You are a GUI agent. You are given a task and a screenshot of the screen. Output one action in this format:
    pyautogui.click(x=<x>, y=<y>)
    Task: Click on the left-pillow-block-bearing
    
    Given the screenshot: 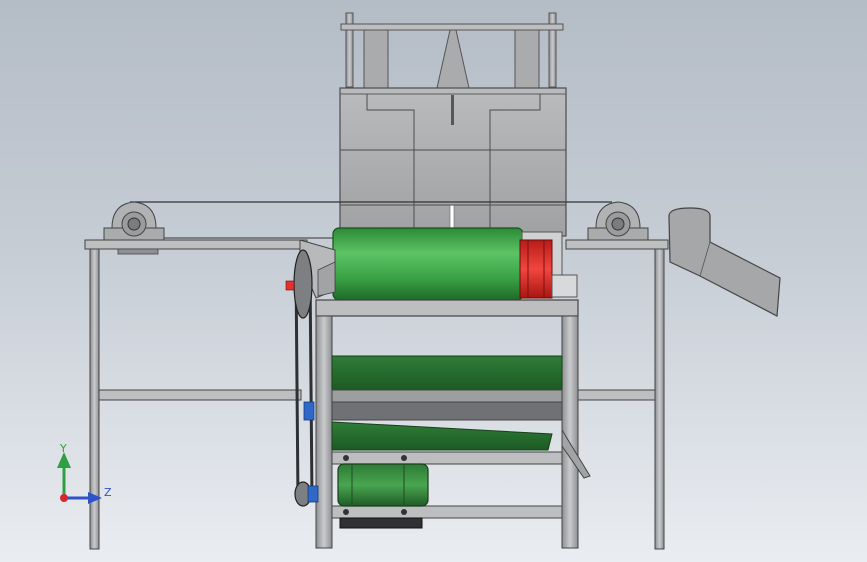 What is the action you would take?
    pyautogui.click(x=134, y=221)
    